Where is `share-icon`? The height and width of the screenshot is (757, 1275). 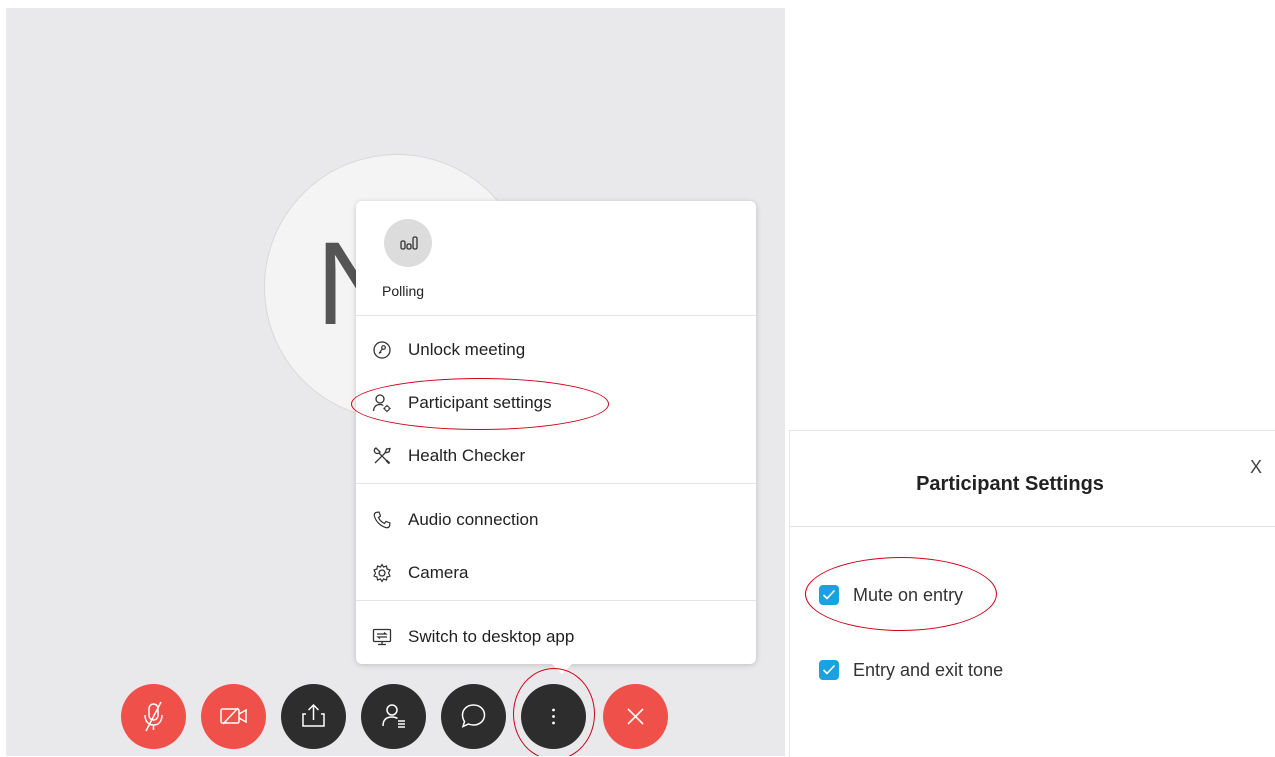 share-icon is located at coordinates (313, 715).